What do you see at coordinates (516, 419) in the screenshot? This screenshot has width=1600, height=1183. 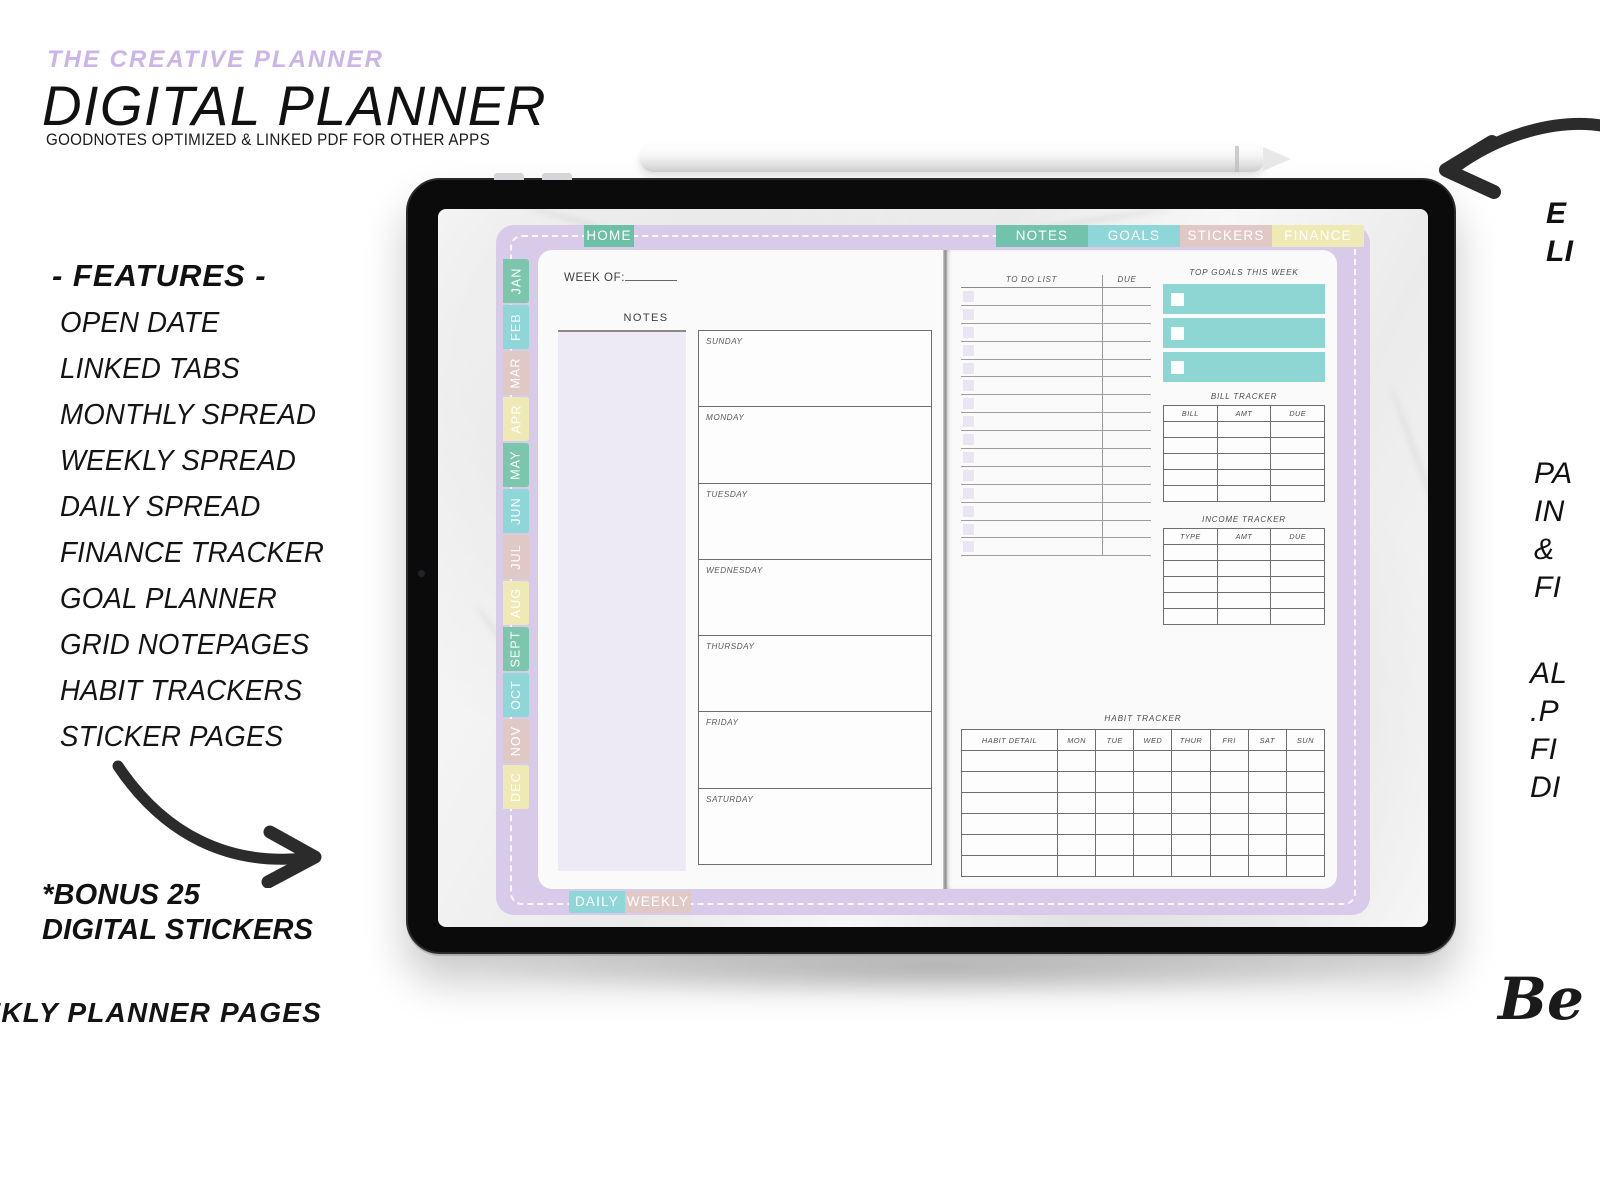 I see `month-tab-apr: APR` at bounding box center [516, 419].